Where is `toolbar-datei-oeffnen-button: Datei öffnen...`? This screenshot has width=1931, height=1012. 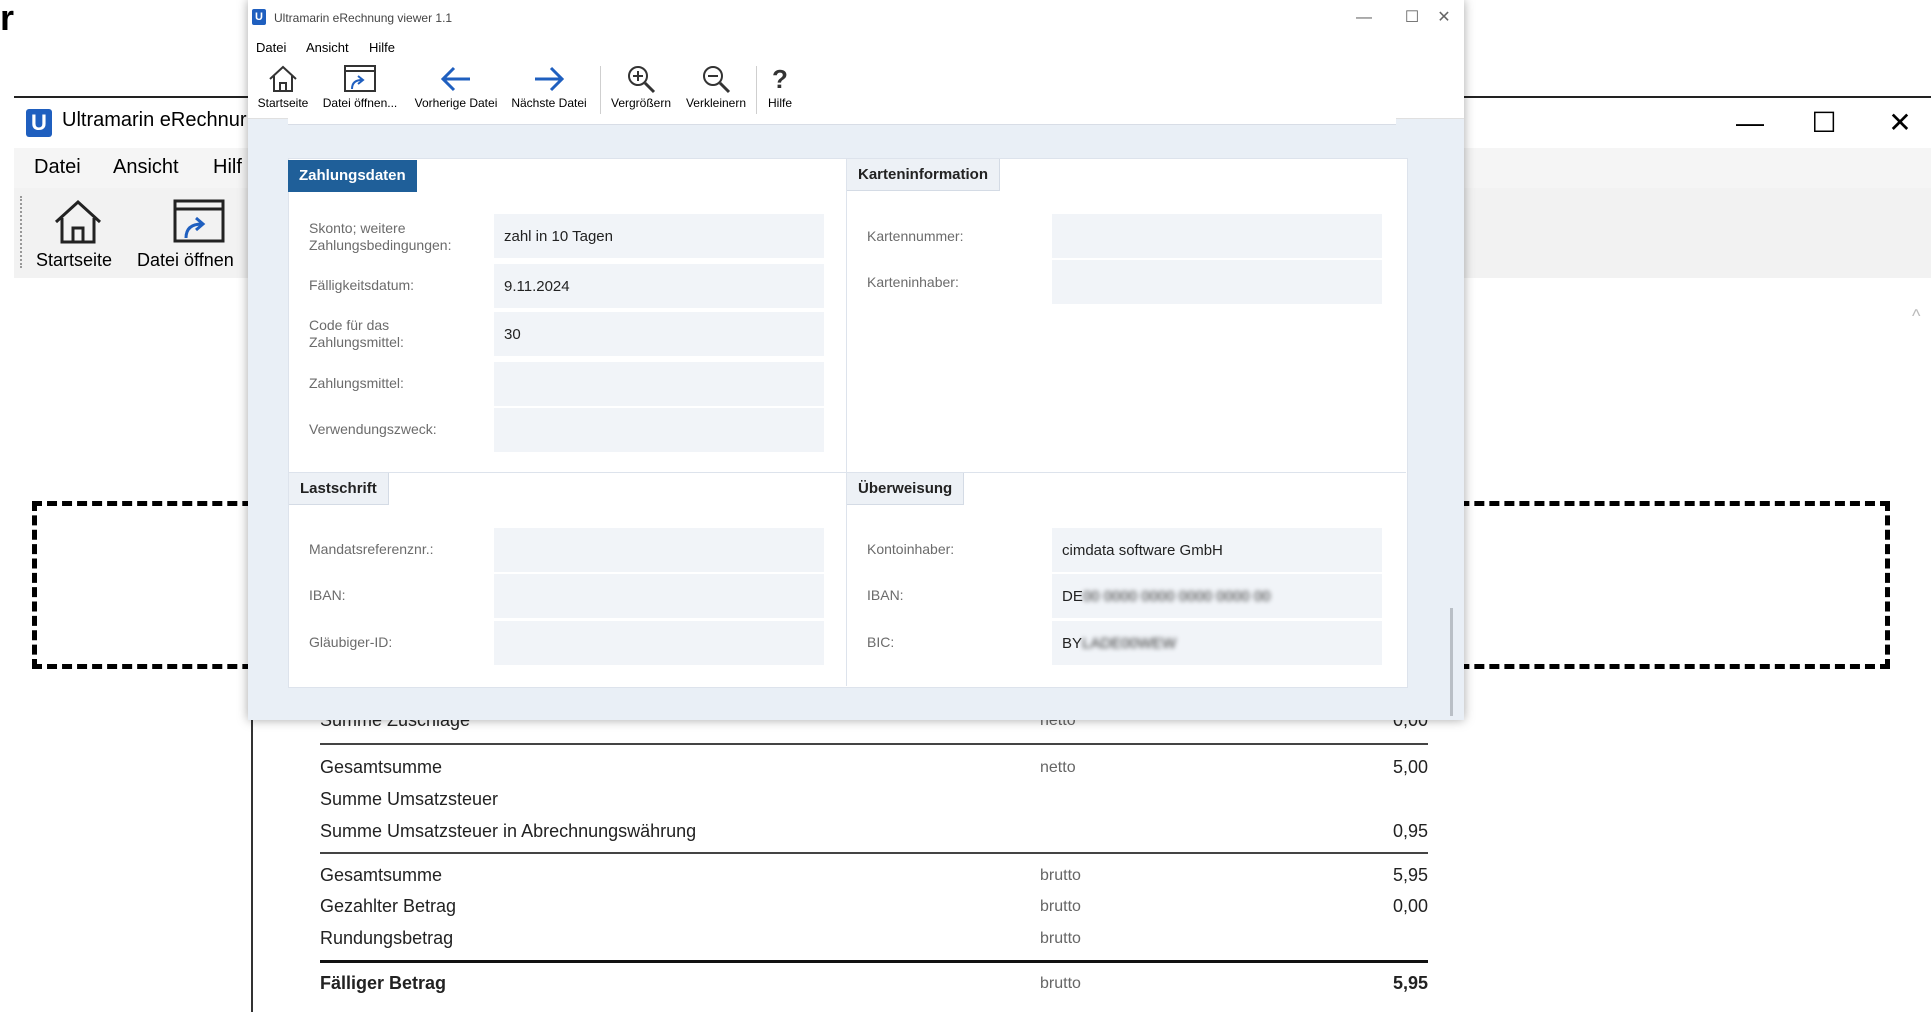 toolbar-datei-oeffnen-button: Datei öffnen... is located at coordinates (360, 91).